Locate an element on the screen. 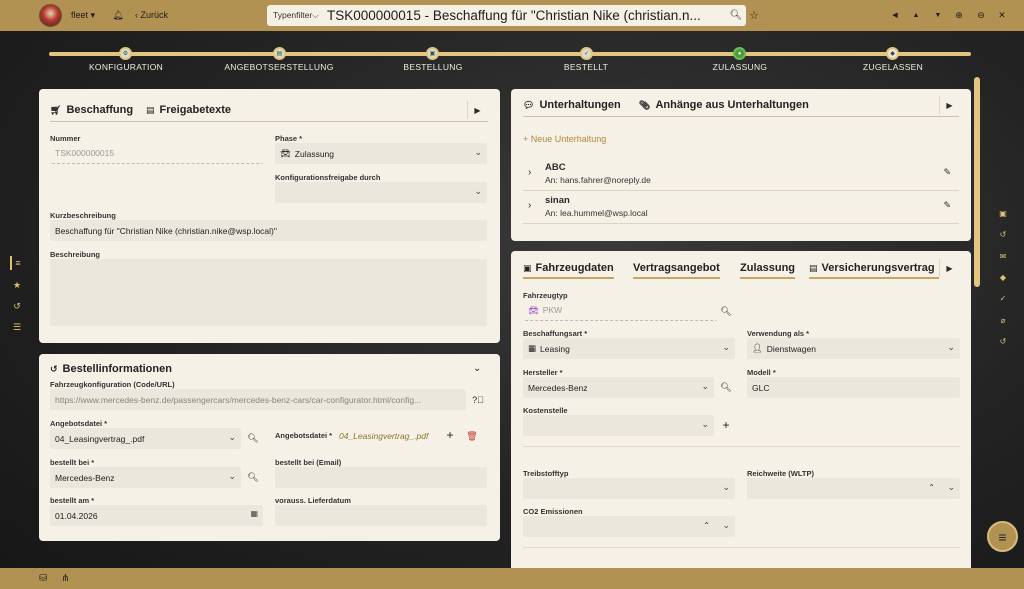 The width and height of the screenshot is (1024, 589). arrow-up-icon: ▲ is located at coordinates (916, 15).